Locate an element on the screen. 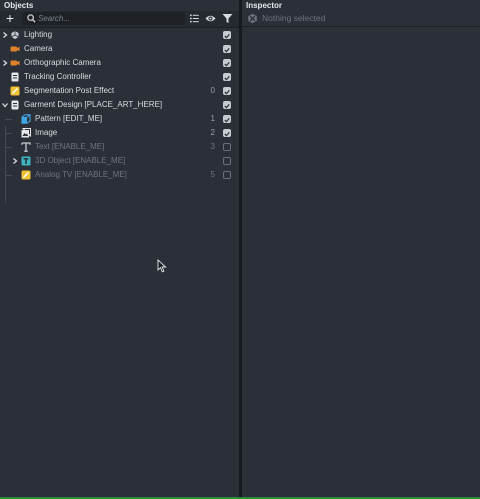  tree-row-count: 5 is located at coordinates (212, 174).